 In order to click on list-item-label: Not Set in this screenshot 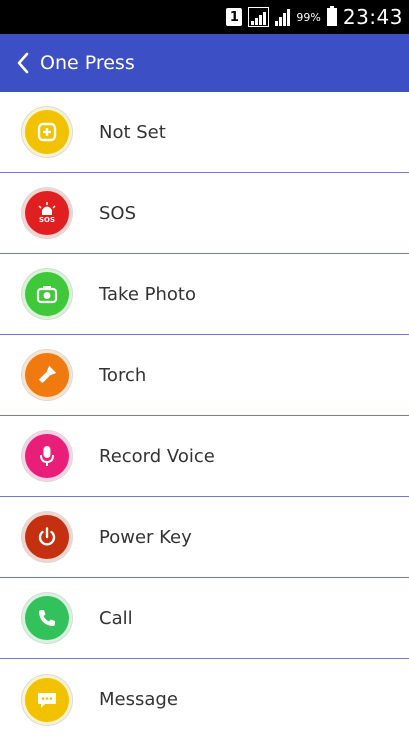, I will do `click(132, 132)`.